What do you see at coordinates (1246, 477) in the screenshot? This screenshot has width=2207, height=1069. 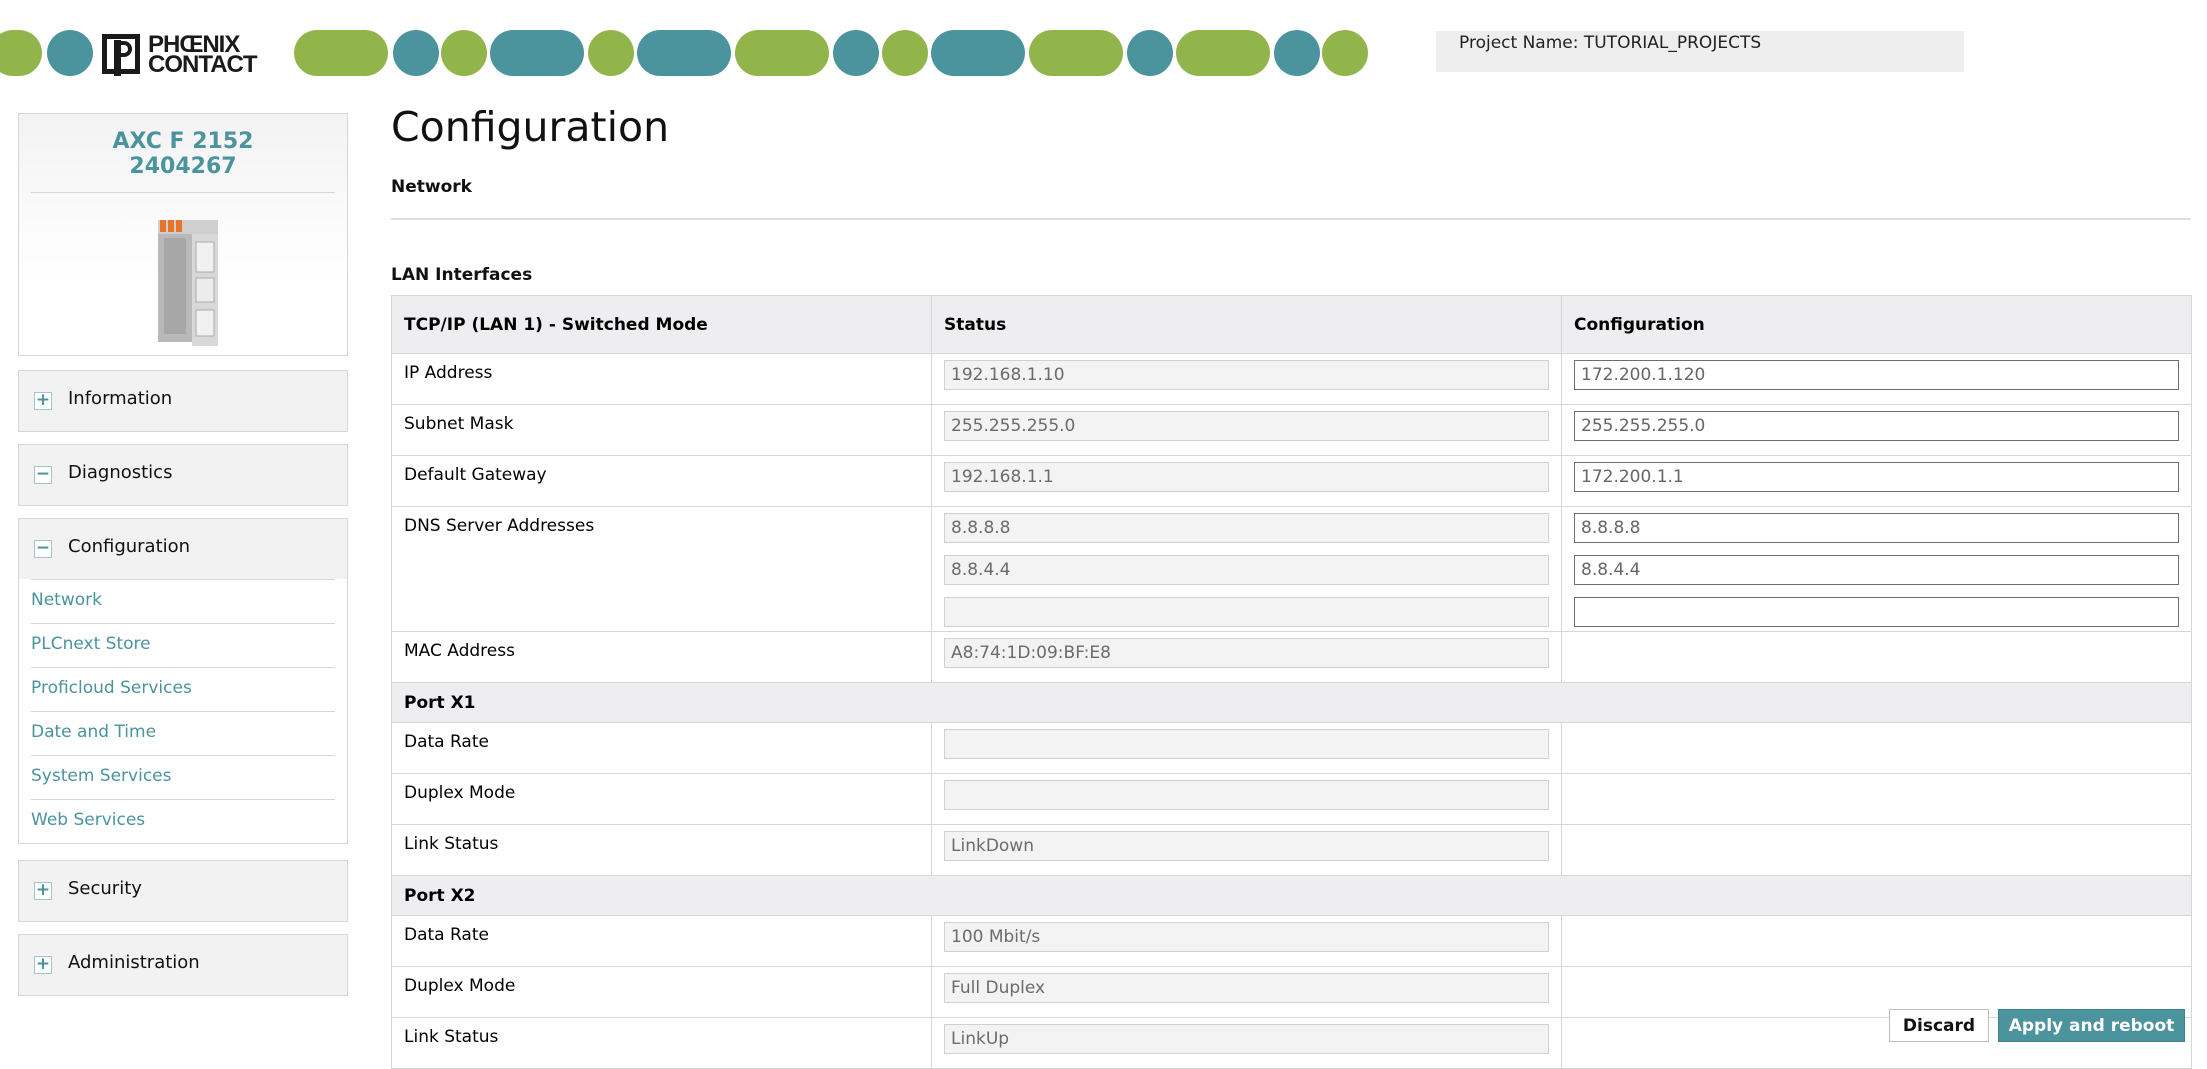 I see `gateway-status-field` at bounding box center [1246, 477].